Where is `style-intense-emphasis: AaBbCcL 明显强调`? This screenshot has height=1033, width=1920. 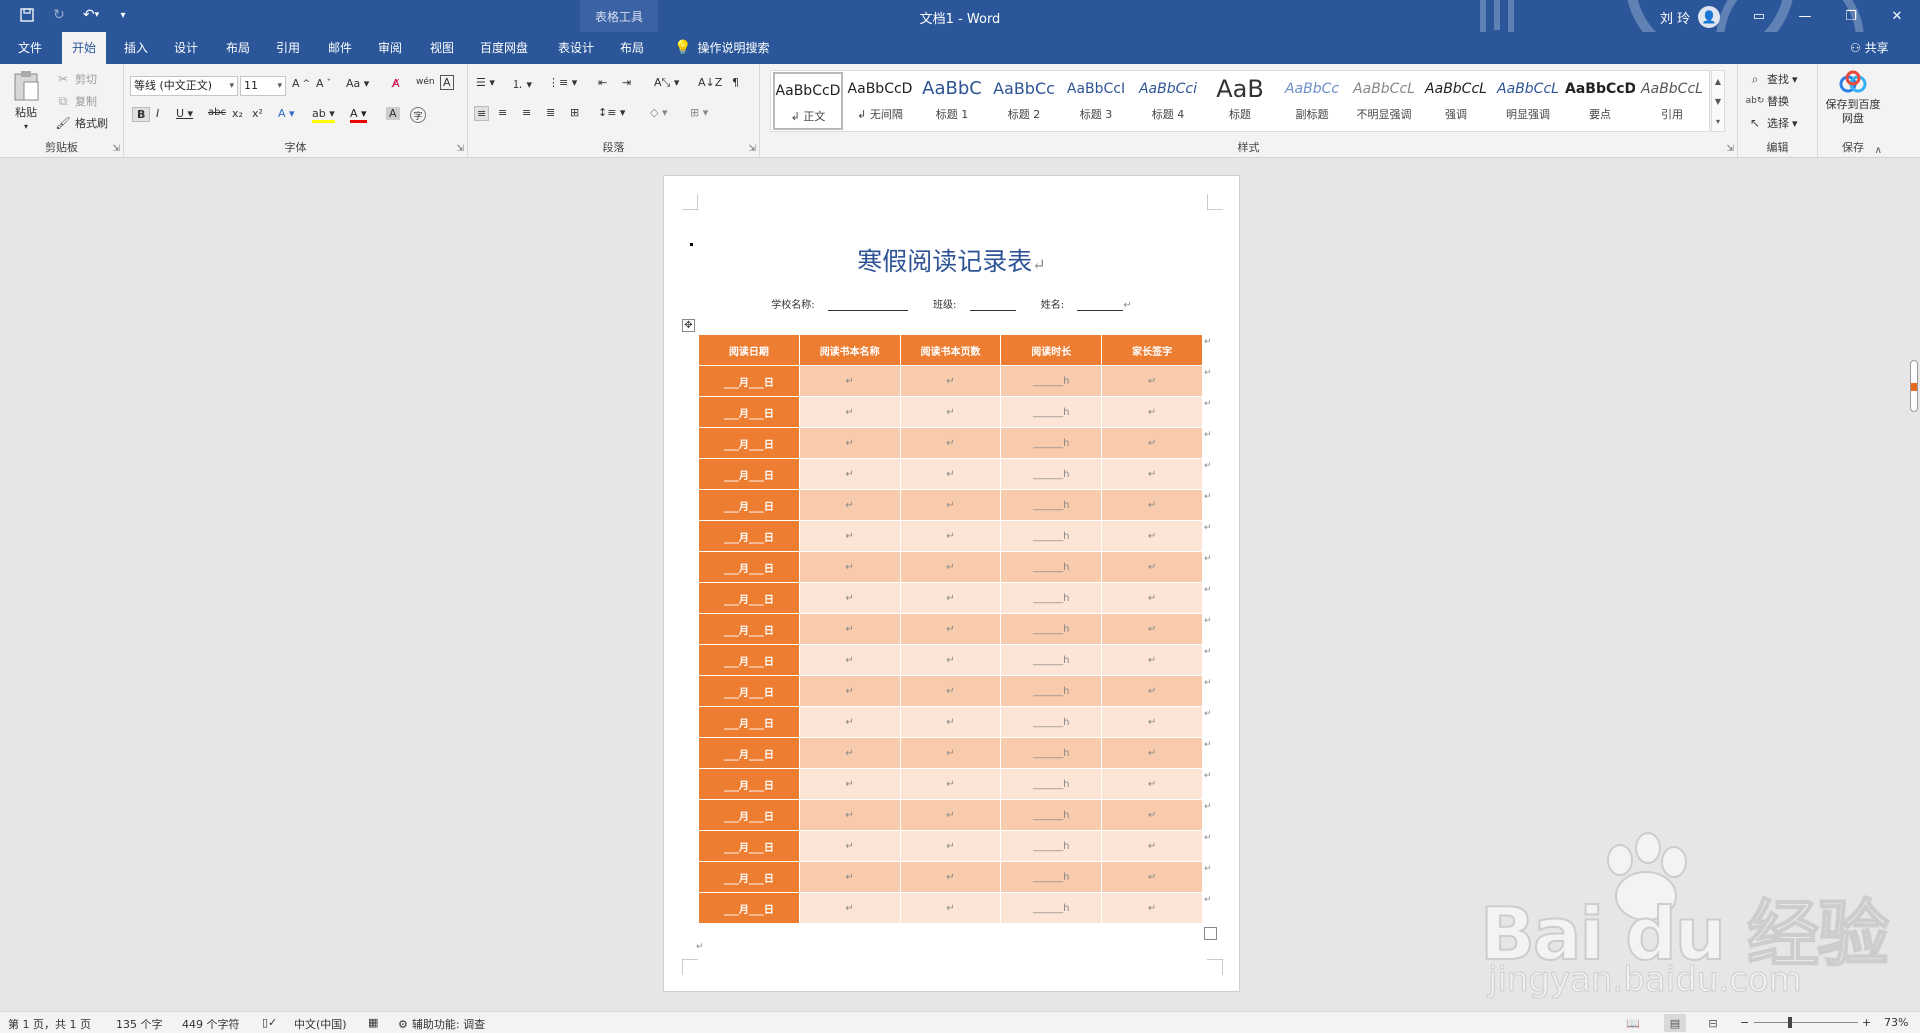 style-intense-emphasis: AaBbCcL 明显强调 is located at coordinates (1528, 101).